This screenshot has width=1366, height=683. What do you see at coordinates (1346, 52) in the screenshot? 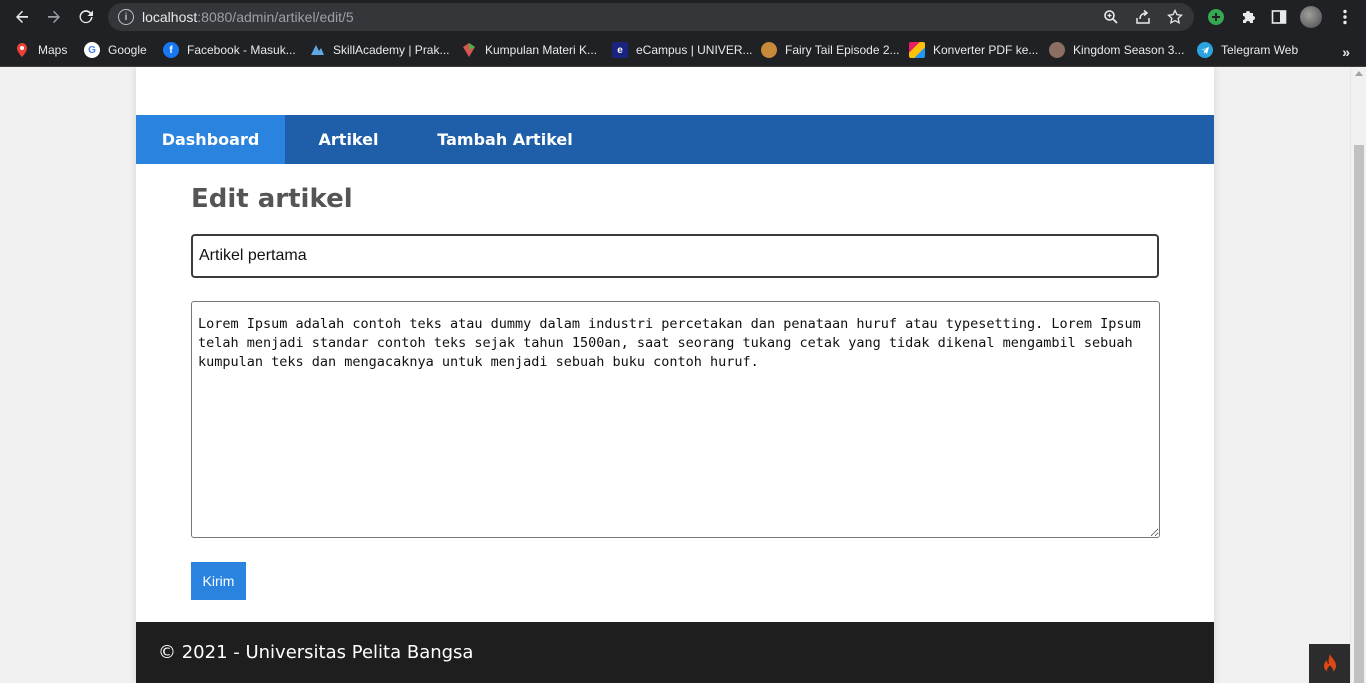
I see `more-bookmarks-button: »` at bounding box center [1346, 52].